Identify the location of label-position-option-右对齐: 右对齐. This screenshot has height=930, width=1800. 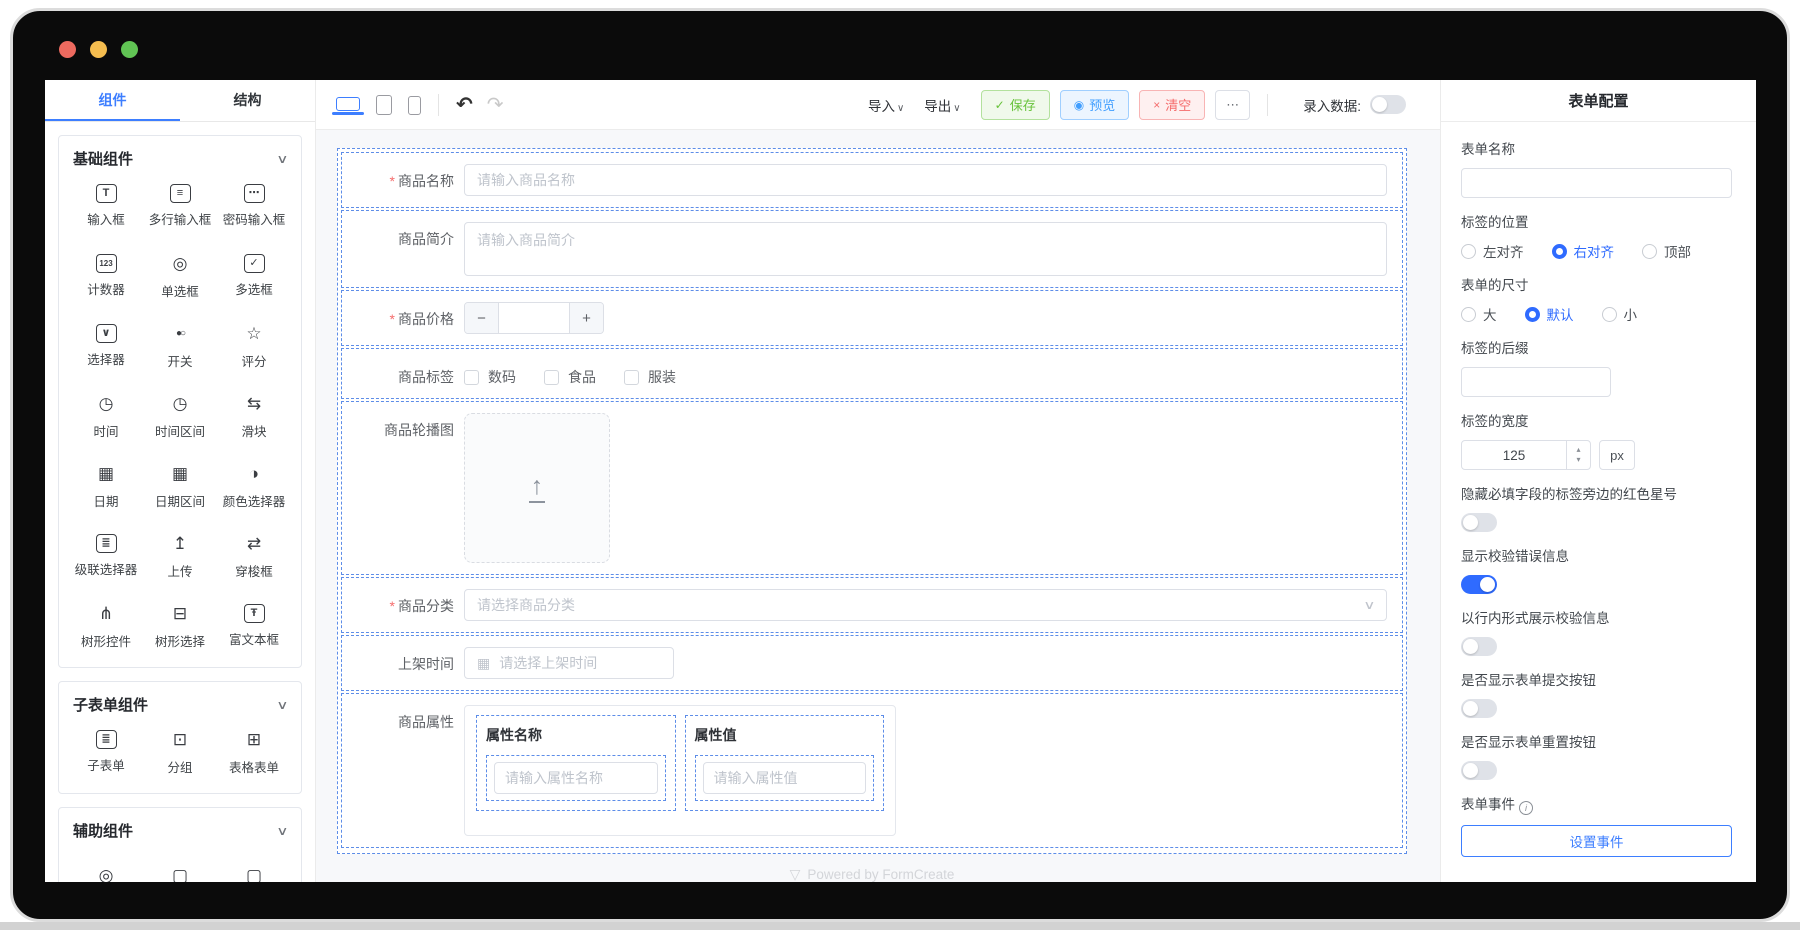
(1583, 251).